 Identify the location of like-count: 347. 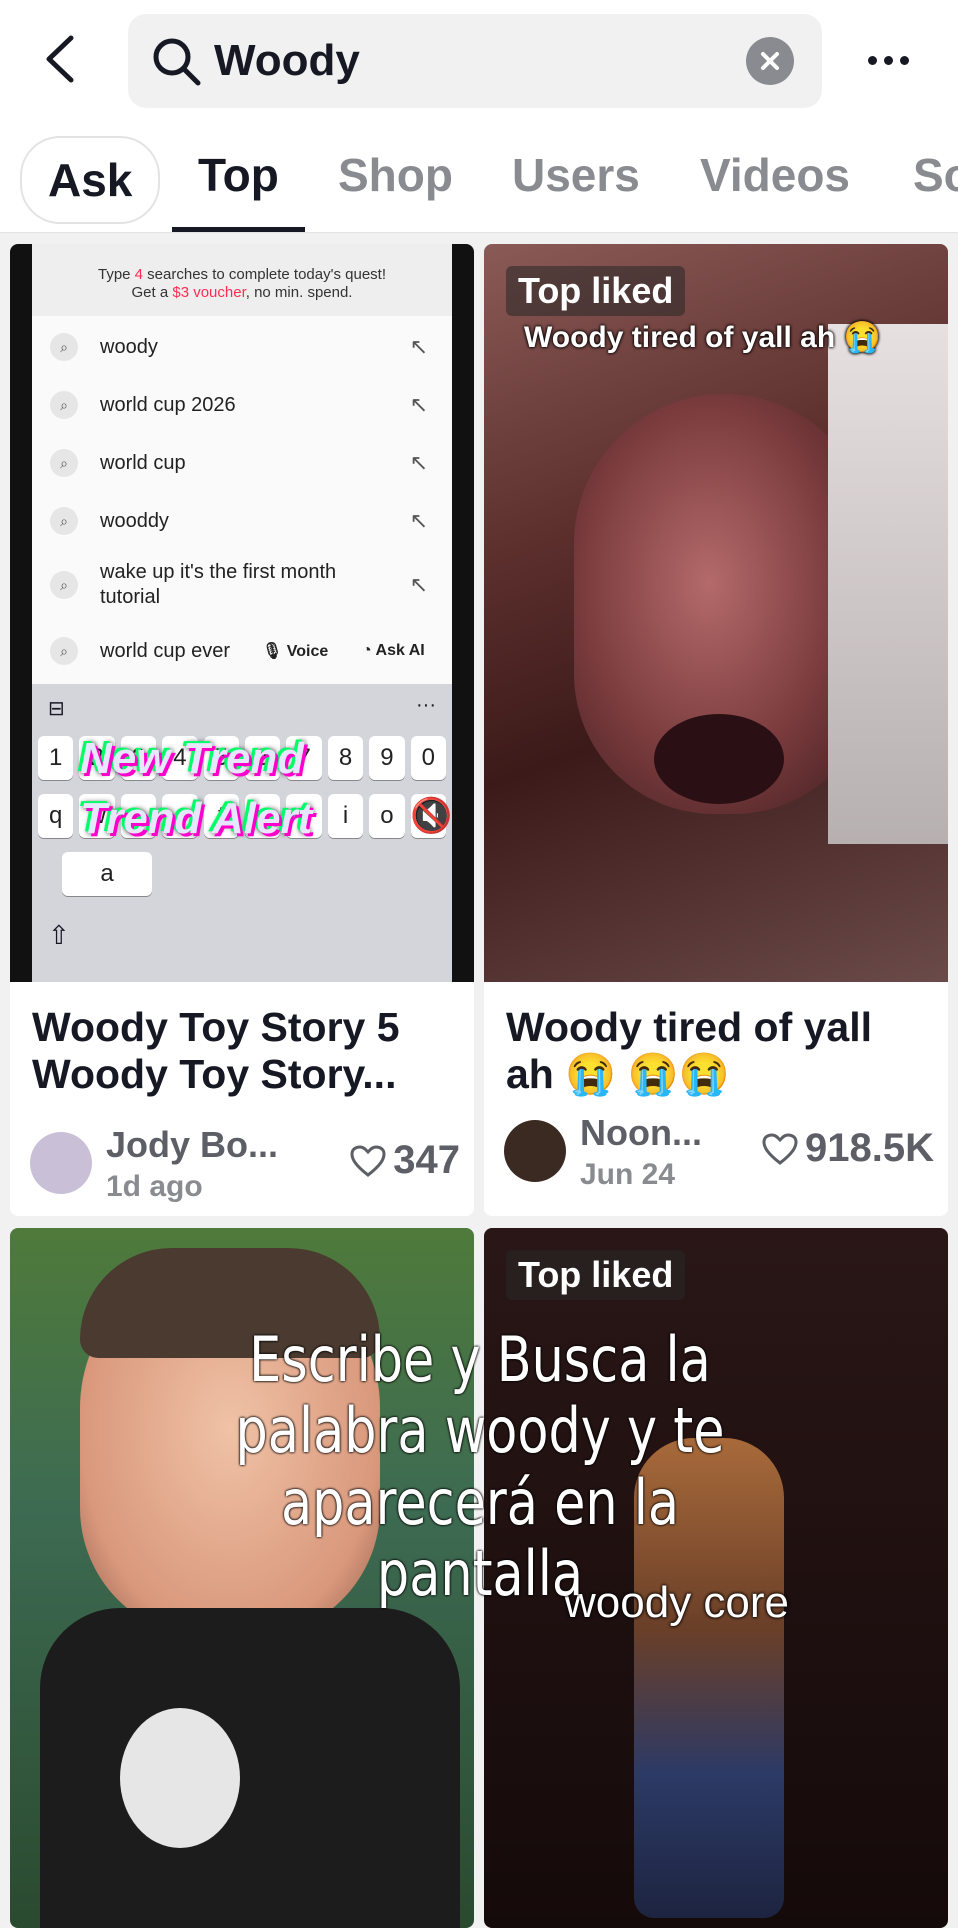
(404, 1160).